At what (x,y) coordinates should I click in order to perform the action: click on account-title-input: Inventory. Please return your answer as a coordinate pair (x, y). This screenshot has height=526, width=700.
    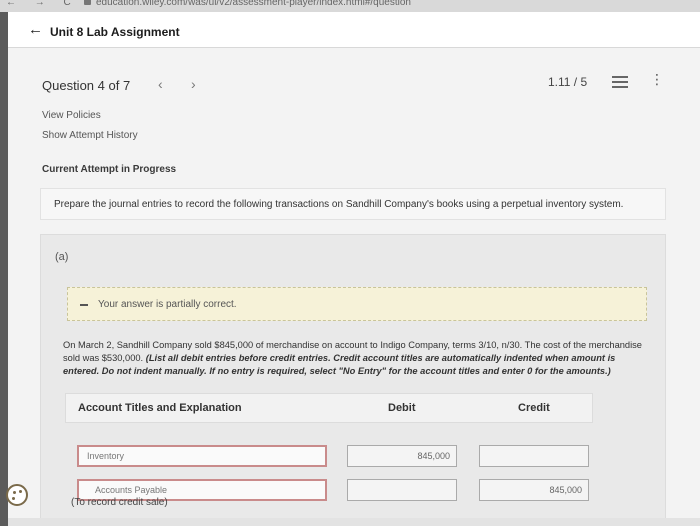
    Looking at the image, I should click on (202, 456).